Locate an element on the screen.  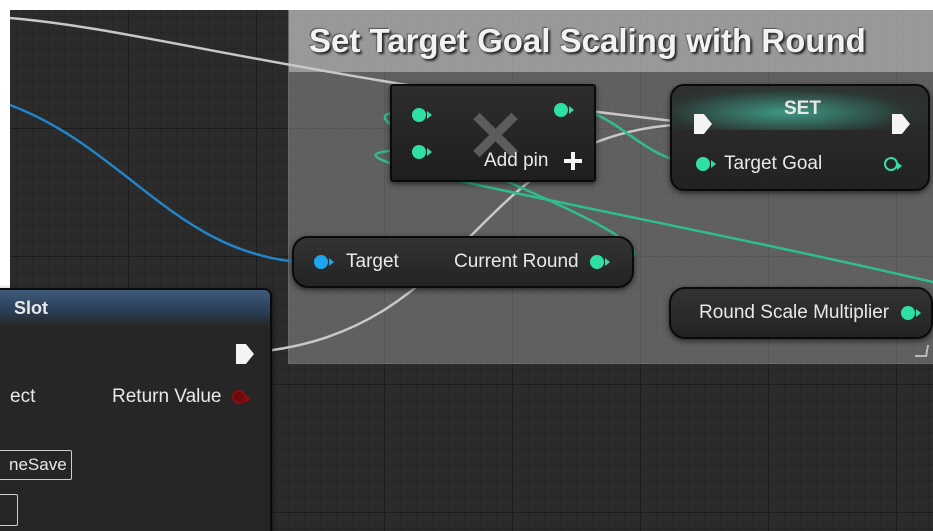
user-index-field is located at coordinates (9, 510).